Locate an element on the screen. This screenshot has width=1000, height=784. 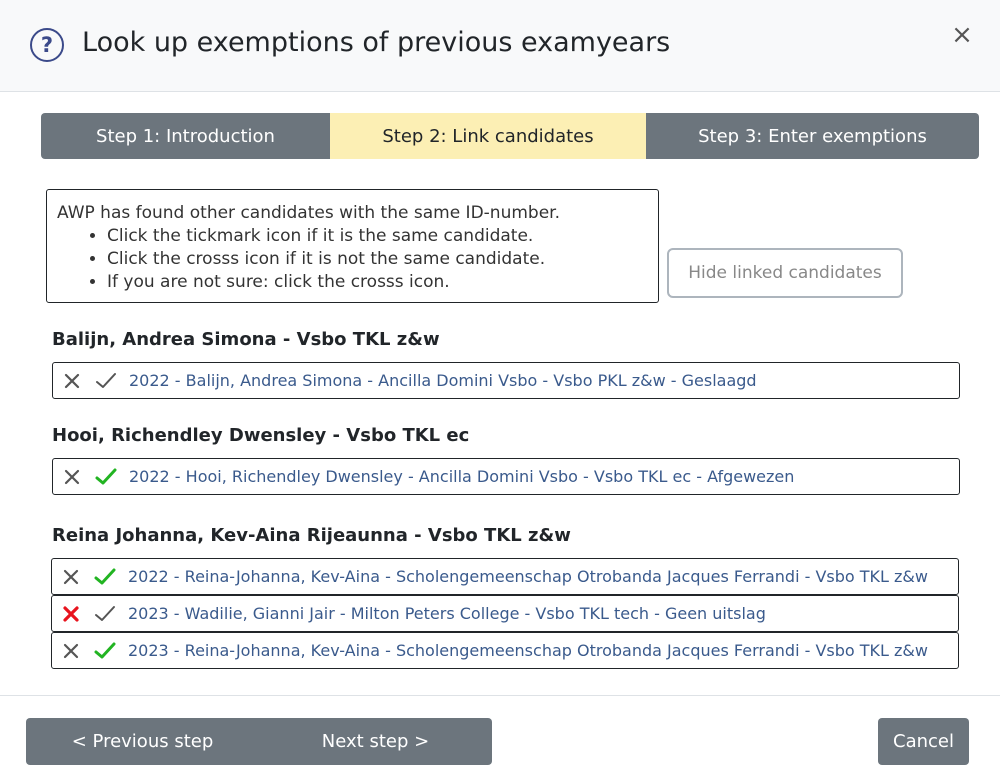
next-step-button: Next step > is located at coordinates (375, 741).